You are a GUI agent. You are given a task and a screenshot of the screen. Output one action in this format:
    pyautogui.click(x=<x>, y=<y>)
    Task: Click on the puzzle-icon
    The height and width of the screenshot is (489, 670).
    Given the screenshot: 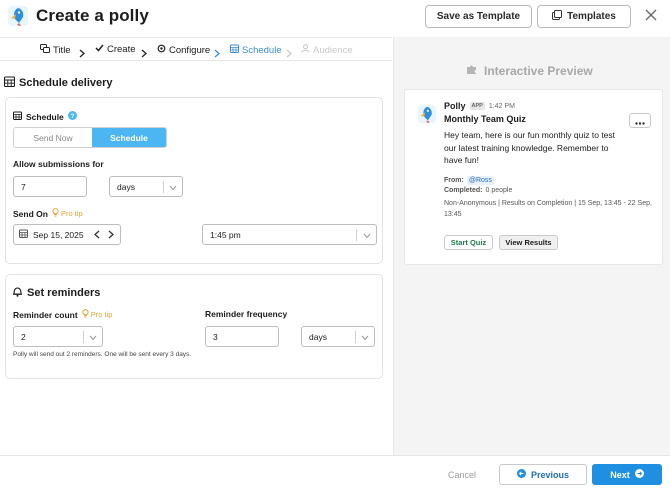 What is the action you would take?
    pyautogui.click(x=471, y=71)
    